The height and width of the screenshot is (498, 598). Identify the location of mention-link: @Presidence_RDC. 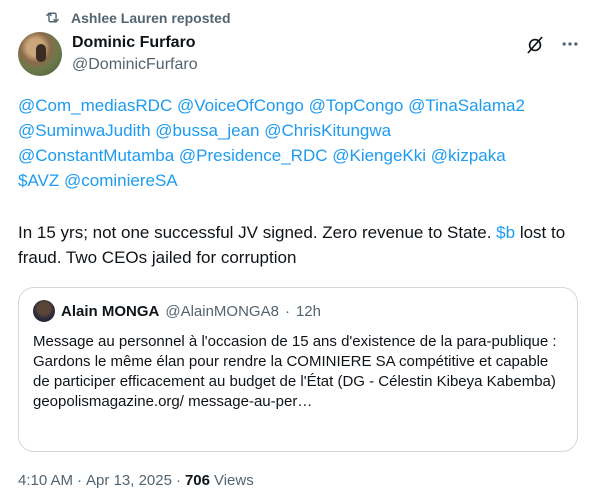
(253, 155).